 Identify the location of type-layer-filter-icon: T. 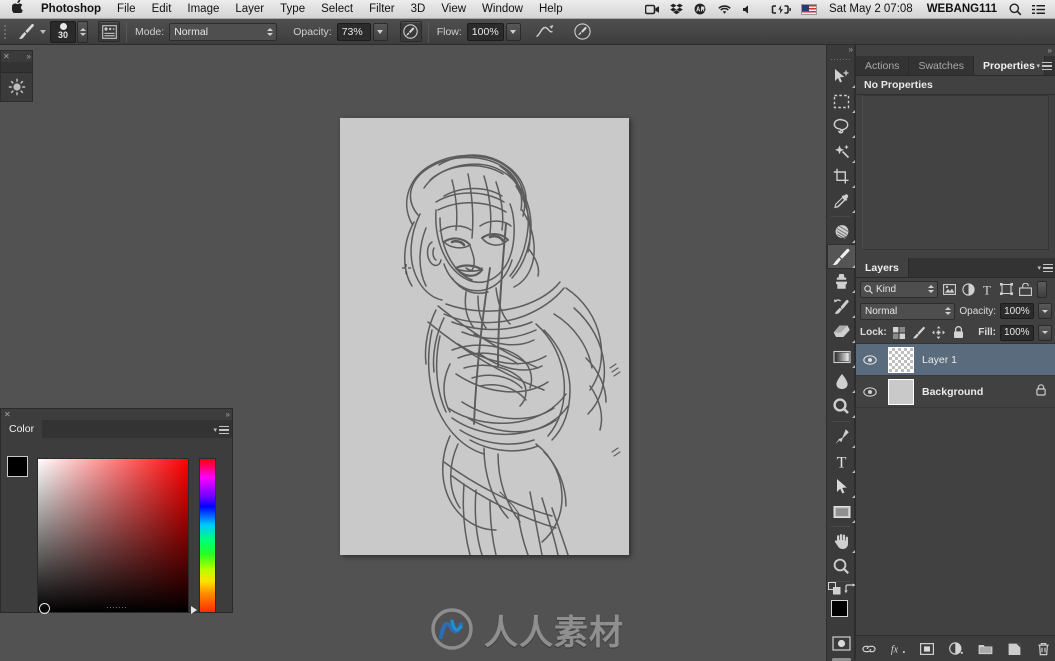
(987, 289).